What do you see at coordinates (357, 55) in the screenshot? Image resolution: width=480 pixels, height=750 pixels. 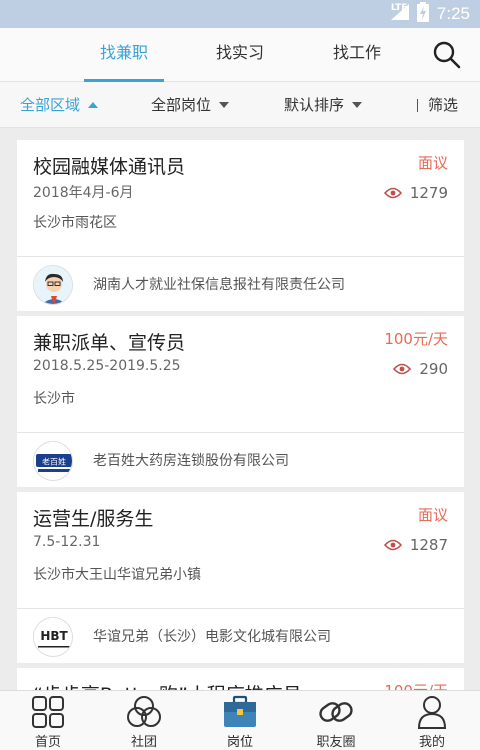 I see `tab-full-time: 找工作` at bounding box center [357, 55].